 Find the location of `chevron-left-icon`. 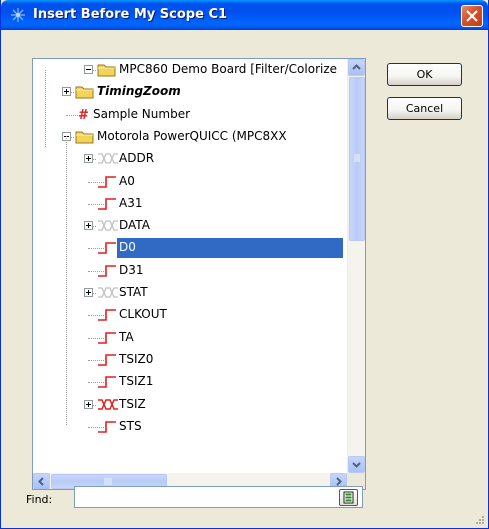

chevron-left-icon is located at coordinates (41, 481).